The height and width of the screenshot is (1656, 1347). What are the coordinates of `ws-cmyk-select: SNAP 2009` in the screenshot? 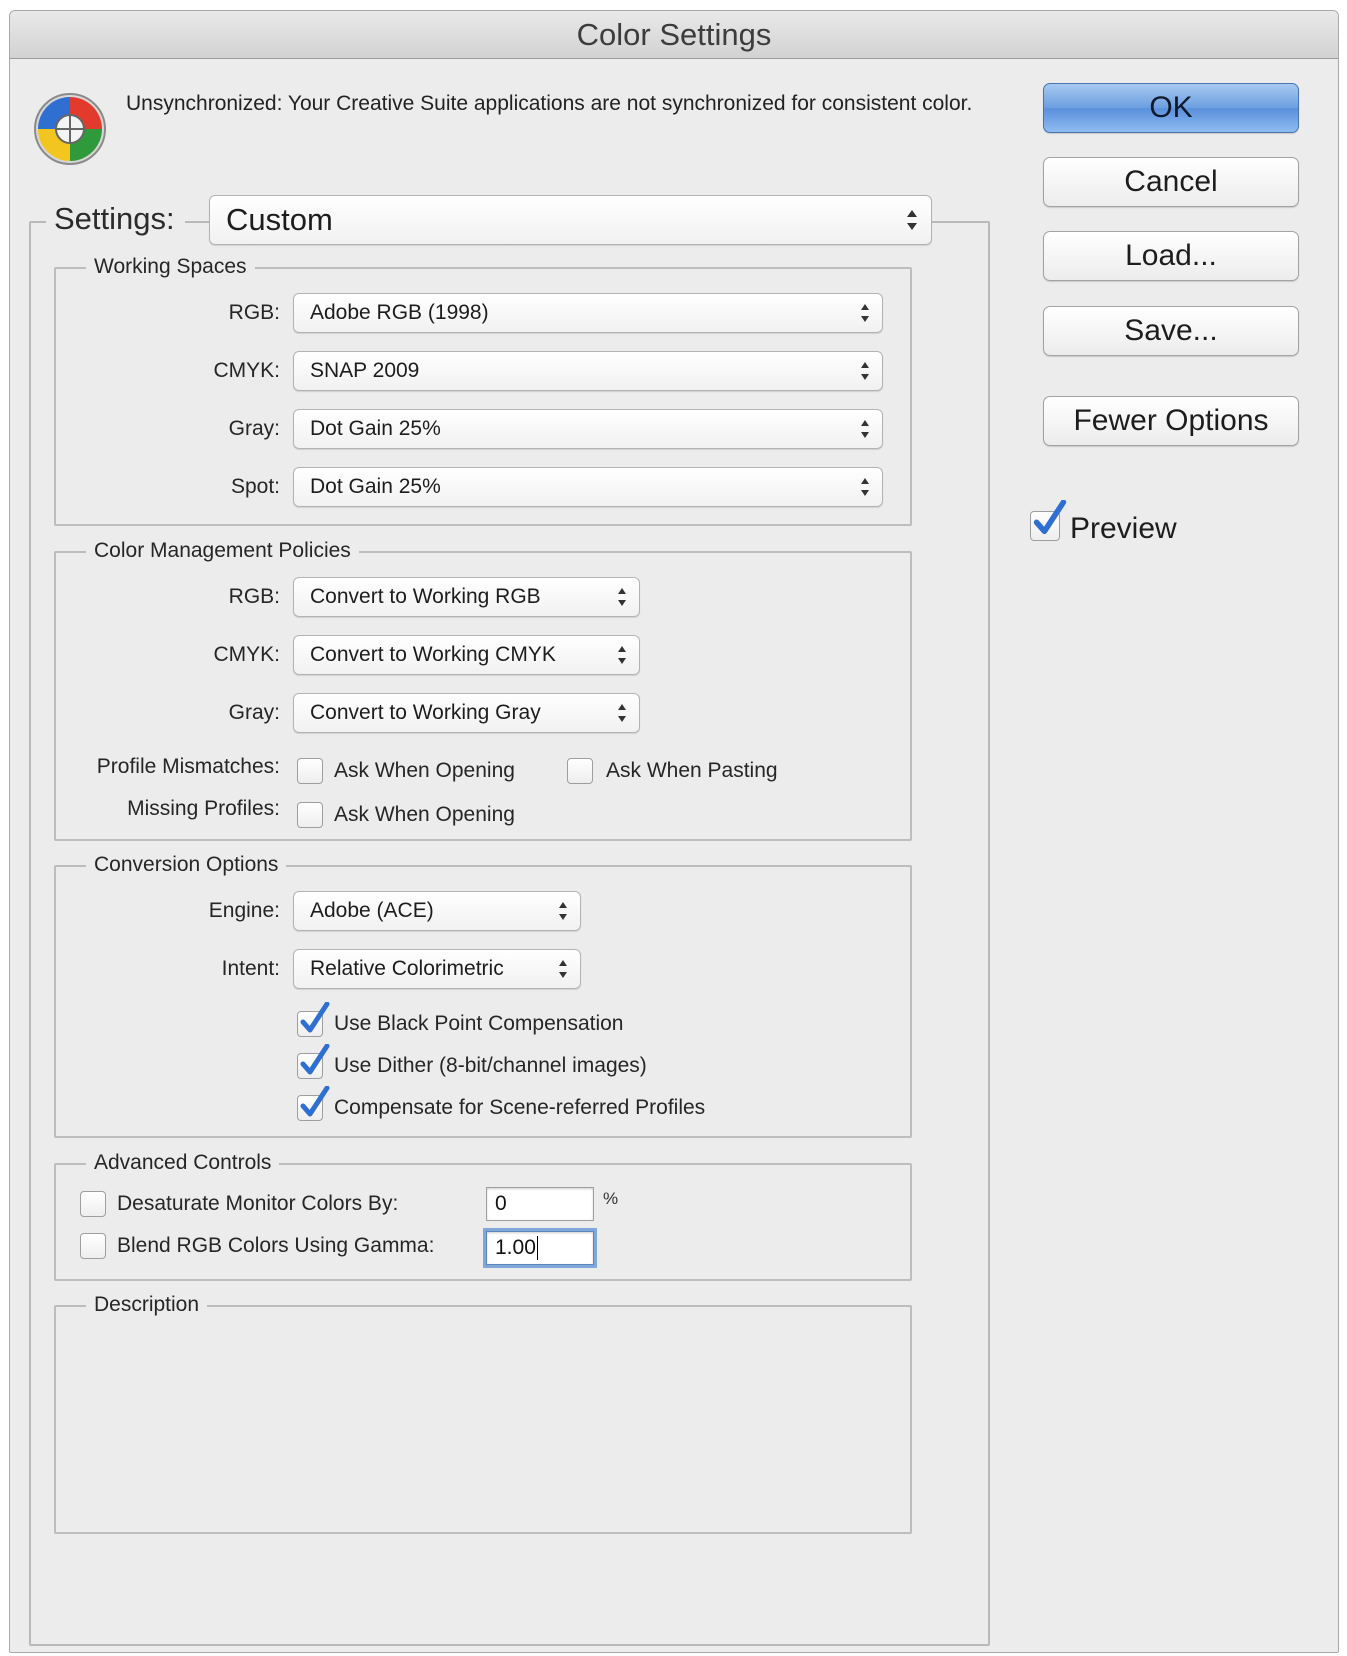 It's located at (588, 371).